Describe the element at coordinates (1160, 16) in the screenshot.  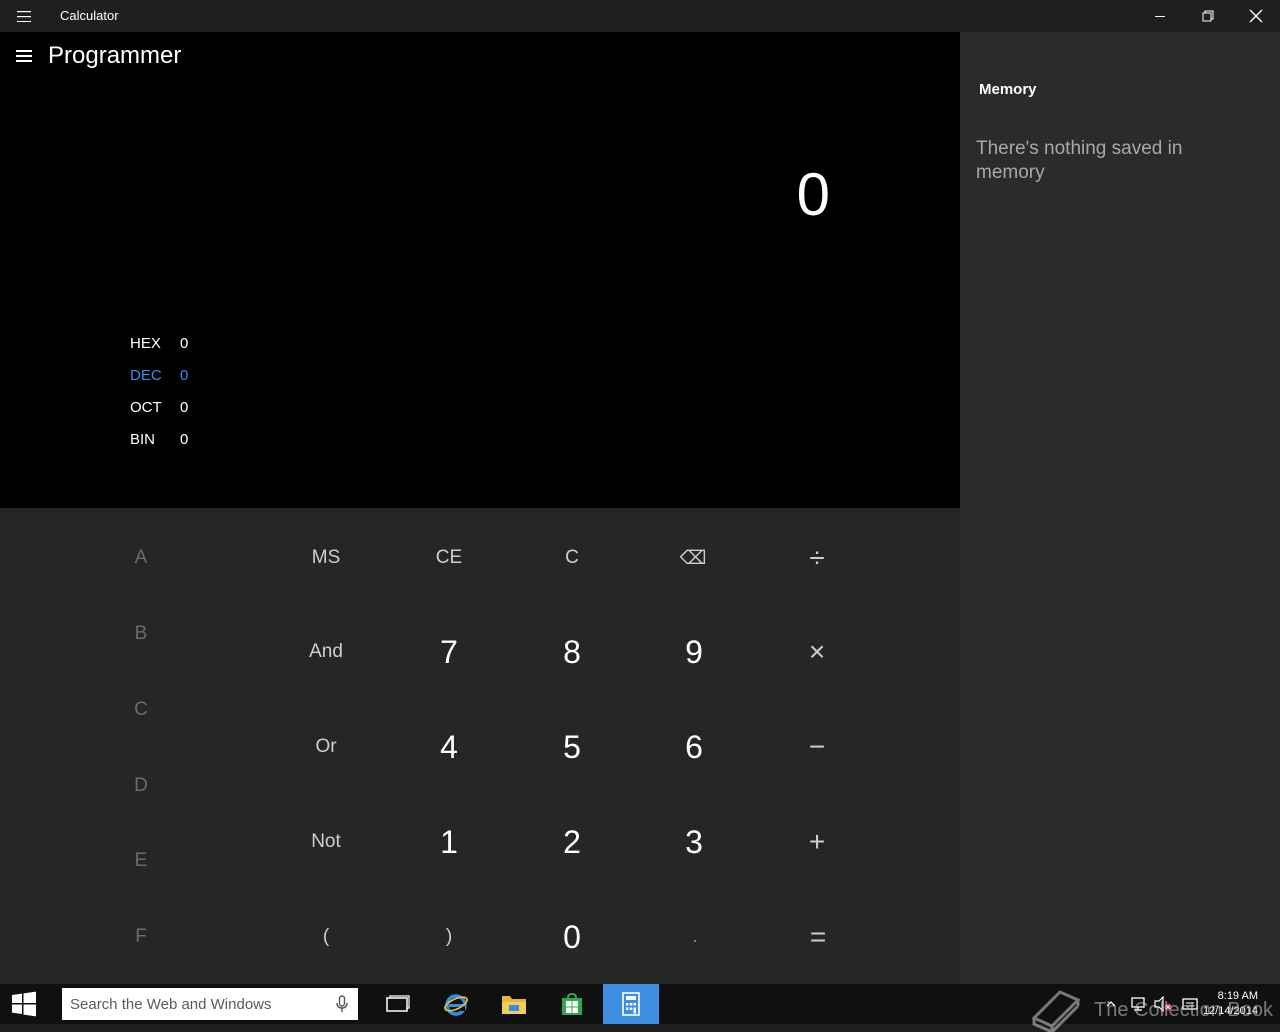
I see `minimize-button` at that location.